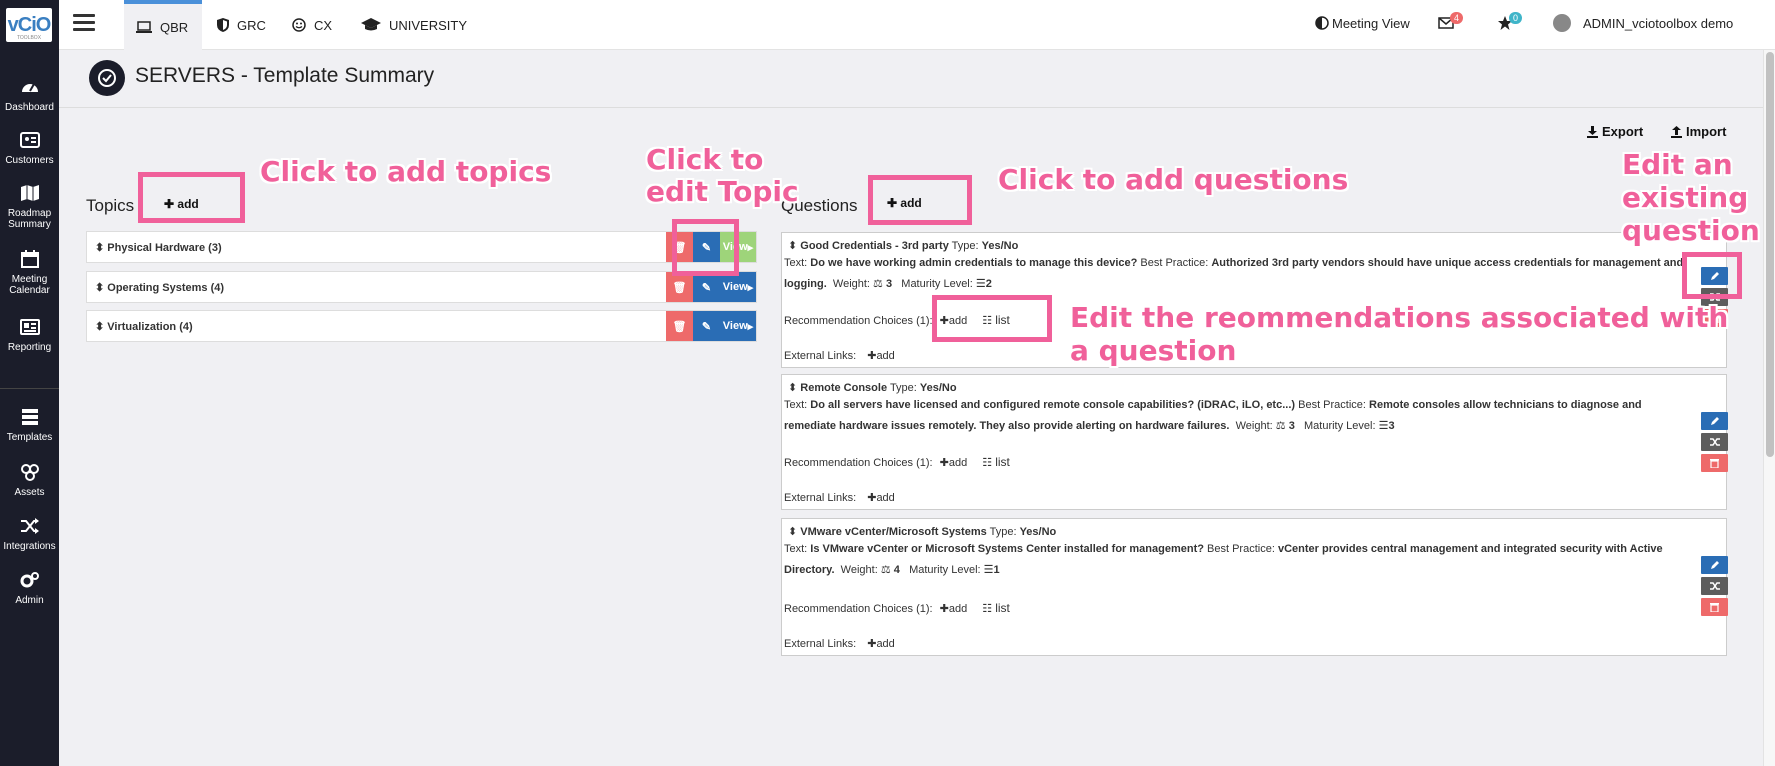 This screenshot has width=1775, height=766. Describe the element at coordinates (421, 247) in the screenshot. I see `topic-row: ⬍ Physical Hardware (3) 🗑 ✎ View ▸` at that location.